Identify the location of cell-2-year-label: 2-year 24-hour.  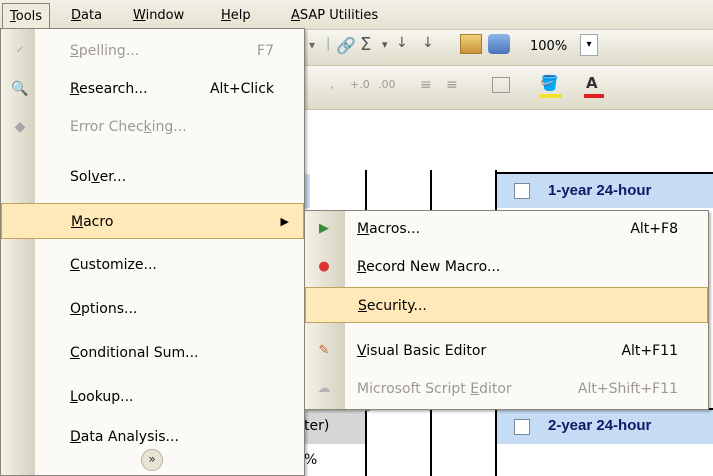
(600, 425).